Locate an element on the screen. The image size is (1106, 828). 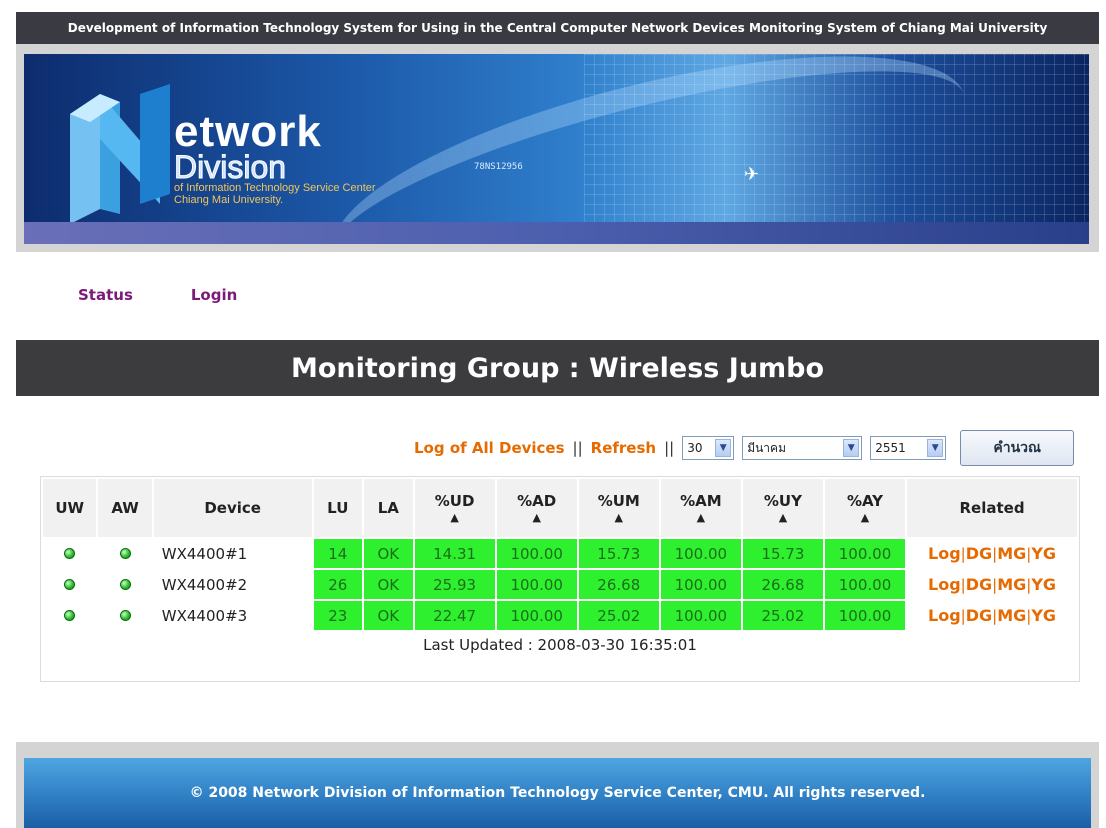
column-header: LA is located at coordinates (388, 508).